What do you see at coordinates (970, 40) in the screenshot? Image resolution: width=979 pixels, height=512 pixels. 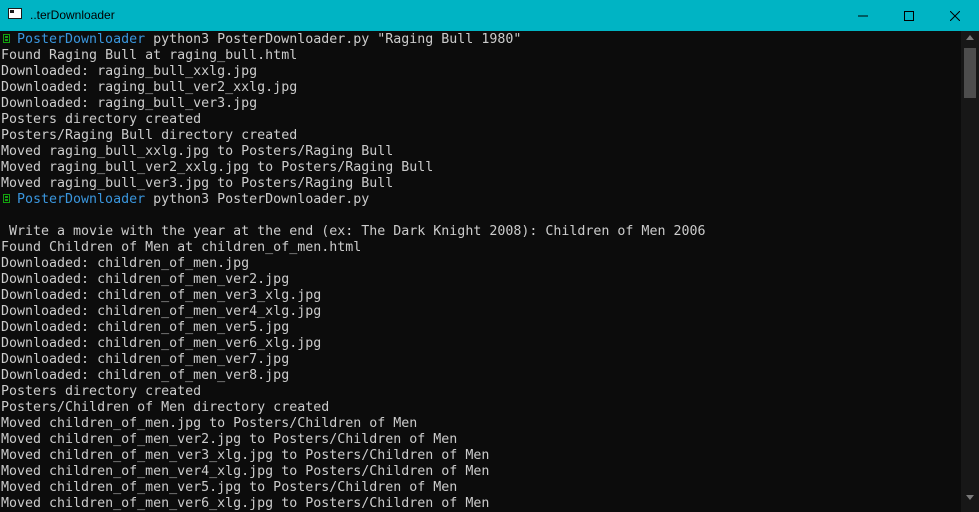 I see `scroll-up-arrow-icon` at bounding box center [970, 40].